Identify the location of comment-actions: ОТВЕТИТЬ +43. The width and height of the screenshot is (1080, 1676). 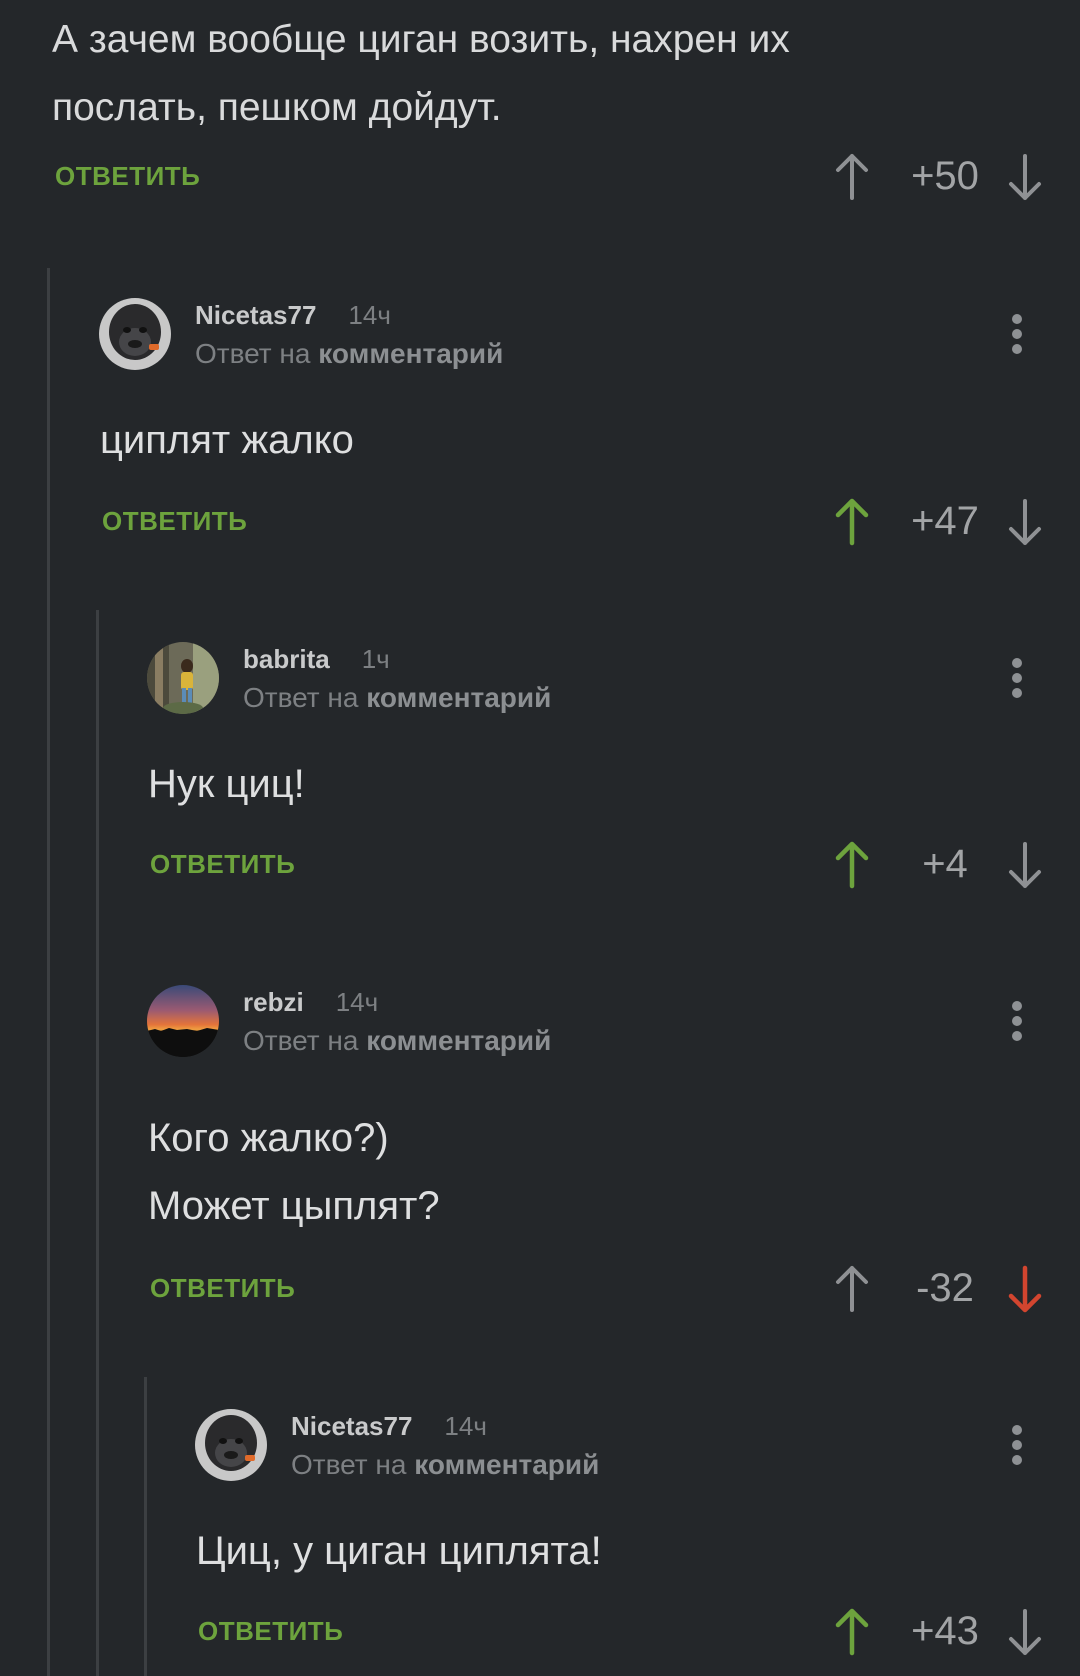
(520, 1631).